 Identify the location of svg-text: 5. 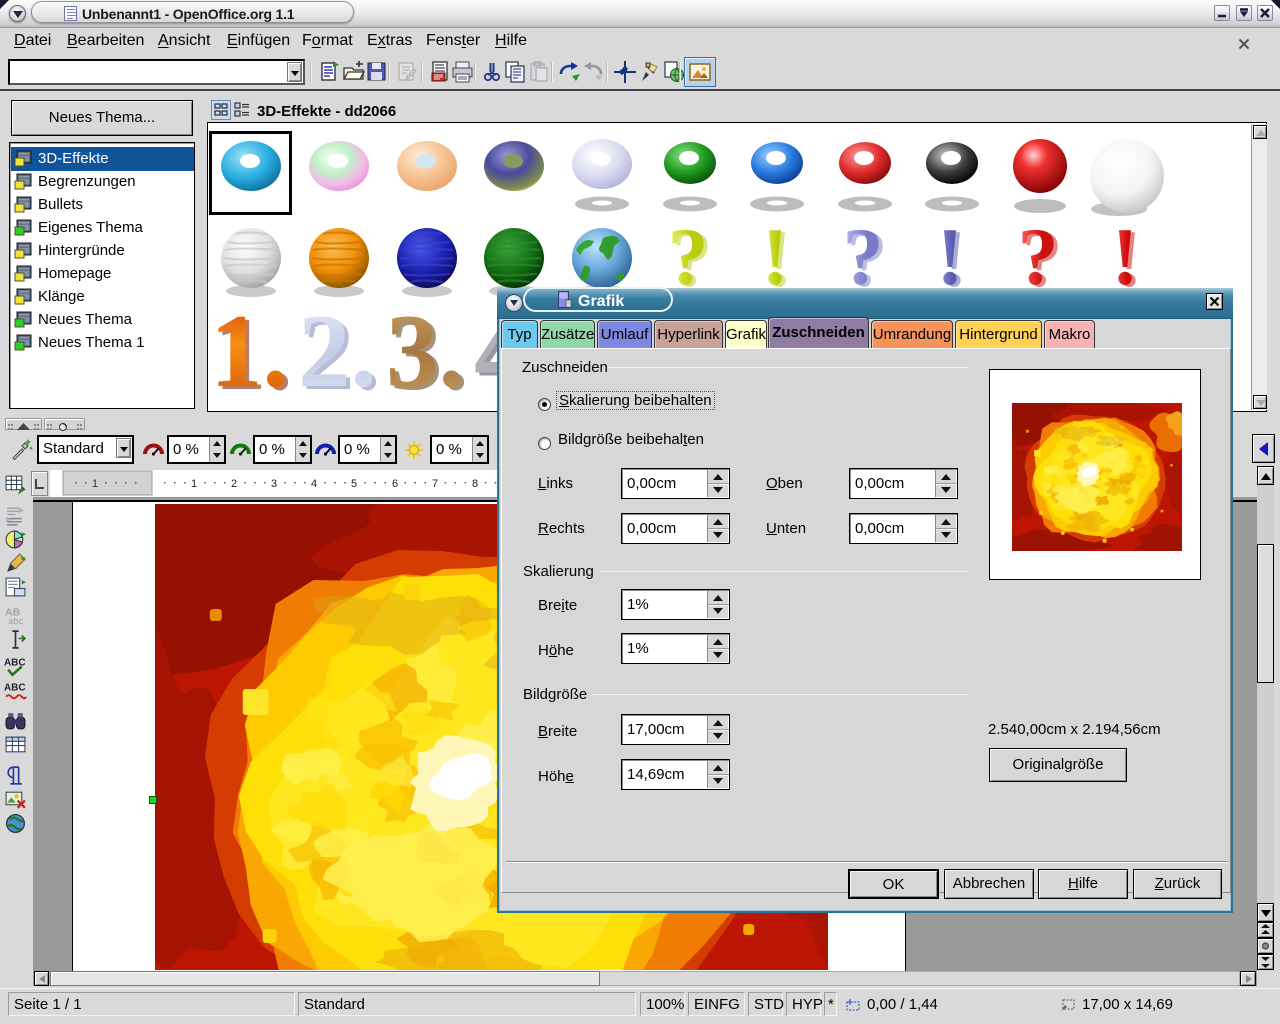
(354, 484).